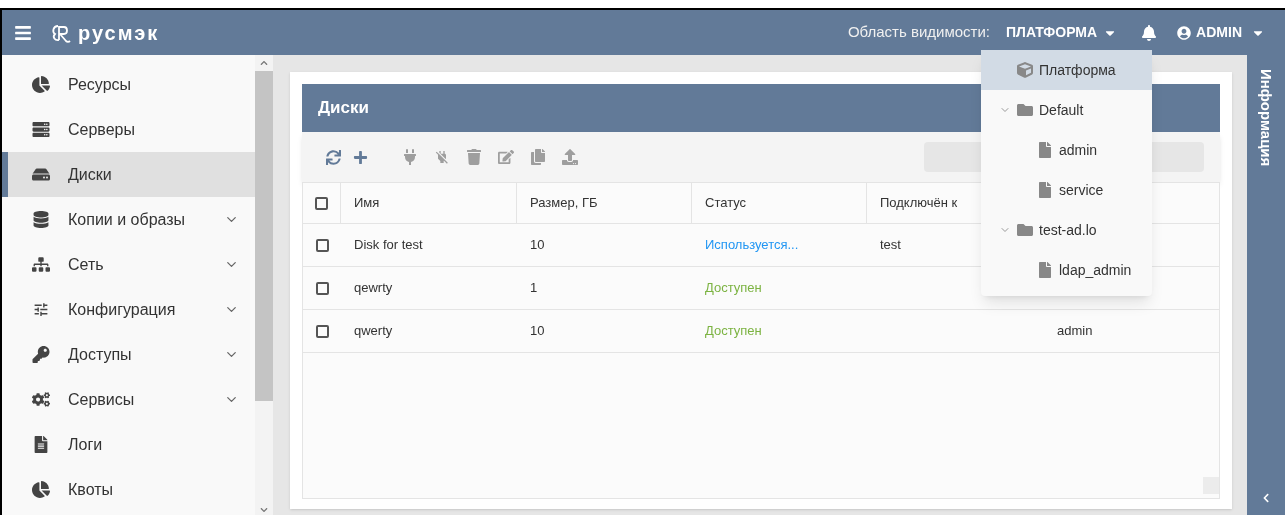  I want to click on sidebar-item: Конфигурация, so click(128, 309).